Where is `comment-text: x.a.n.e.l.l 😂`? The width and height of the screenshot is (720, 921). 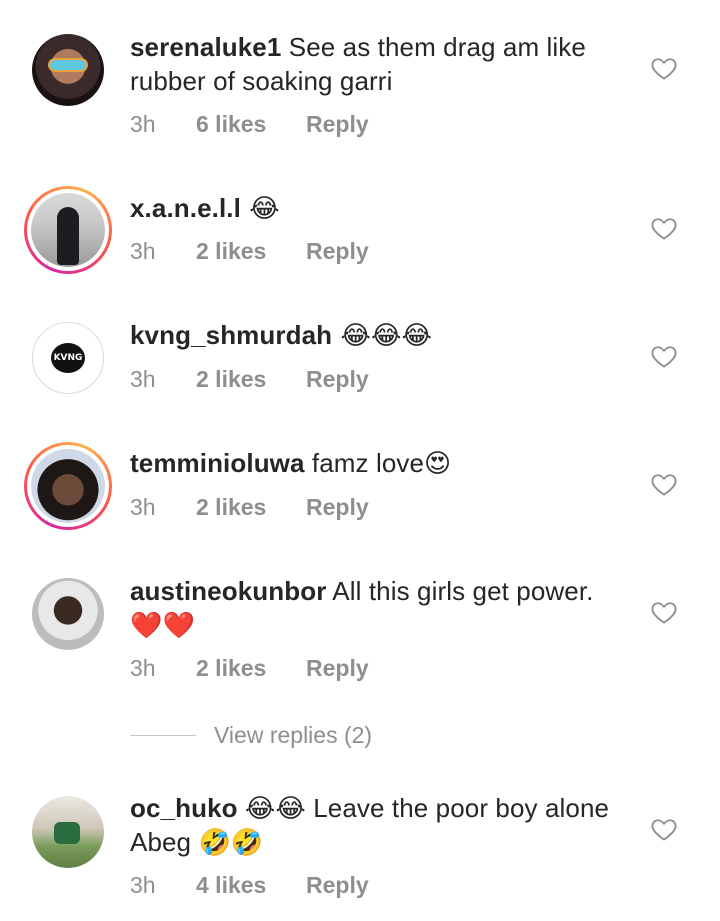
comment-text: x.a.n.e.l.l 😂 is located at coordinates (375, 208).